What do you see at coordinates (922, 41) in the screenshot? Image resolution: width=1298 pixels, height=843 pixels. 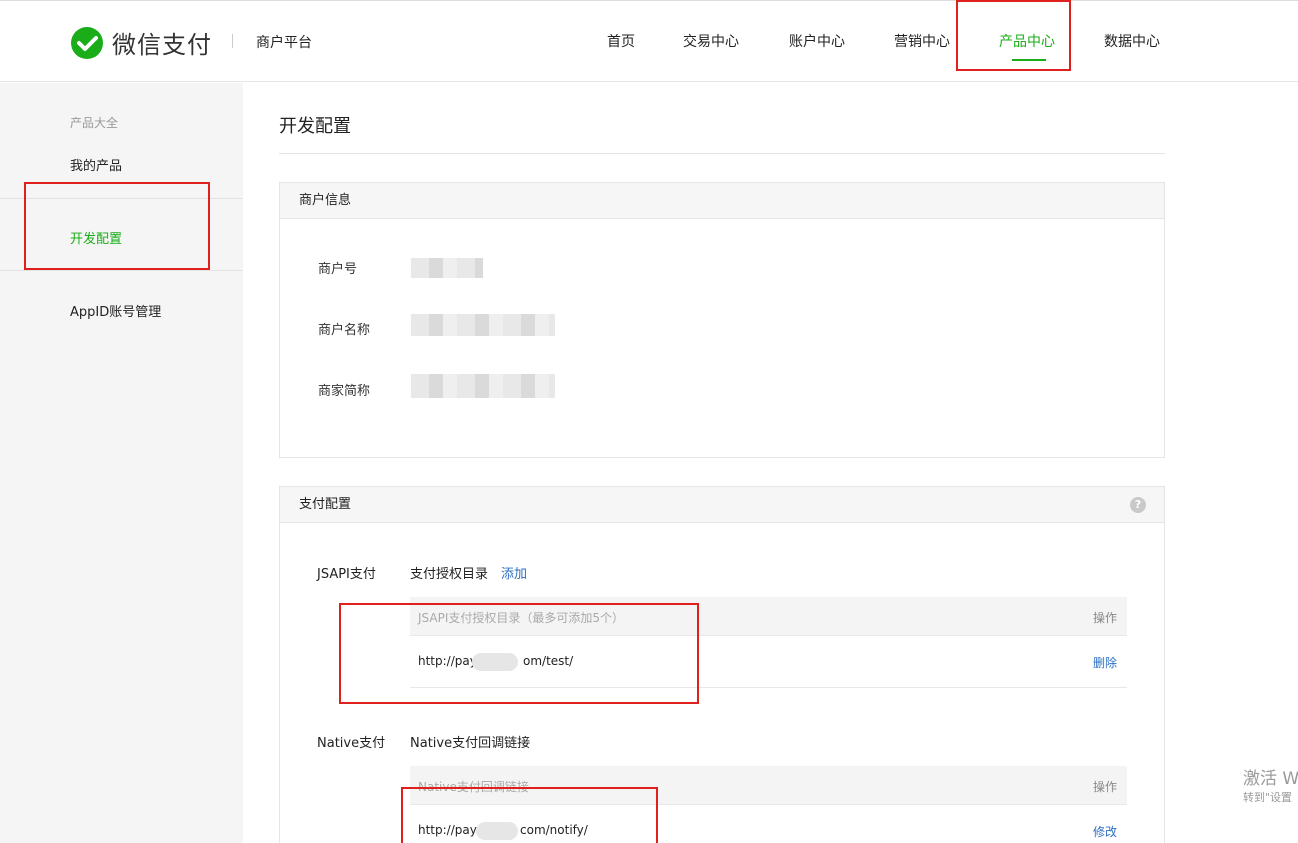 I see `nav-marketing-center: 营销中心` at bounding box center [922, 41].